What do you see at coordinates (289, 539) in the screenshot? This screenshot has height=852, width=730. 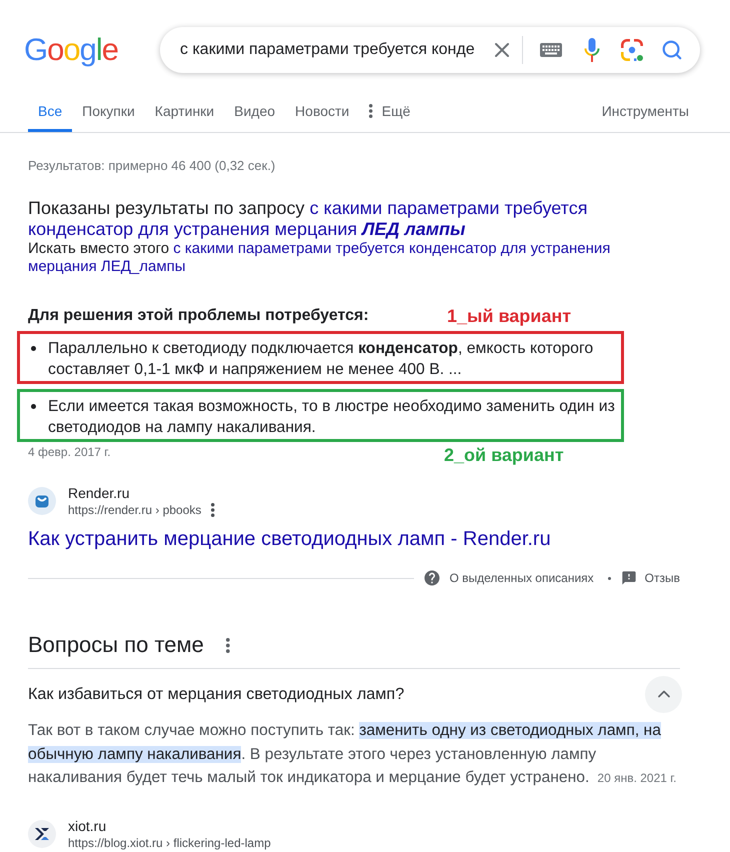 I see `result-title-link: Как устранить мерцание светодиодных ламп - Render.ru` at bounding box center [289, 539].